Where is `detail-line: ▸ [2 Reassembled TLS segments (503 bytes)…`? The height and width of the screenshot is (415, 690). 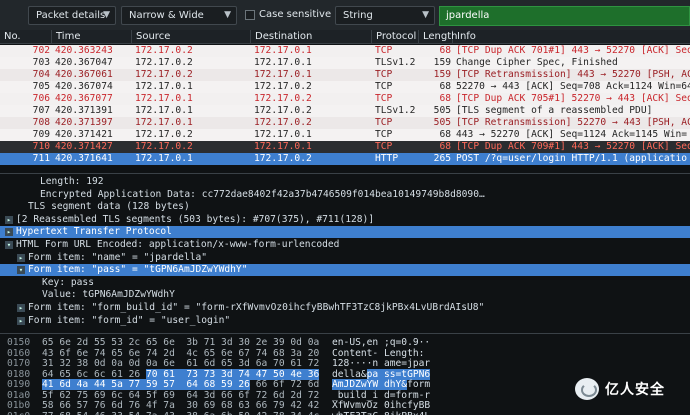
detail-line: ▸ [2 Reassembled TLS segments (503 bytes)… is located at coordinates (345, 220).